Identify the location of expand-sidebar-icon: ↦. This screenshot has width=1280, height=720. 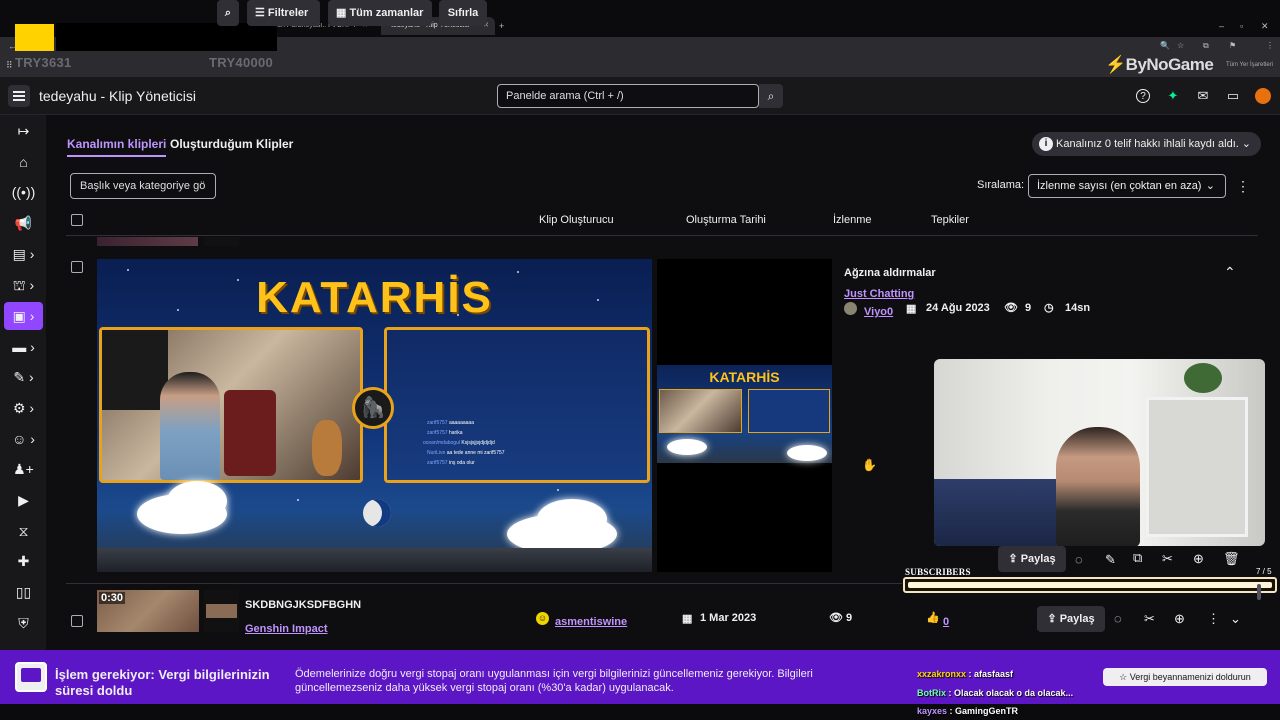
(23, 131).